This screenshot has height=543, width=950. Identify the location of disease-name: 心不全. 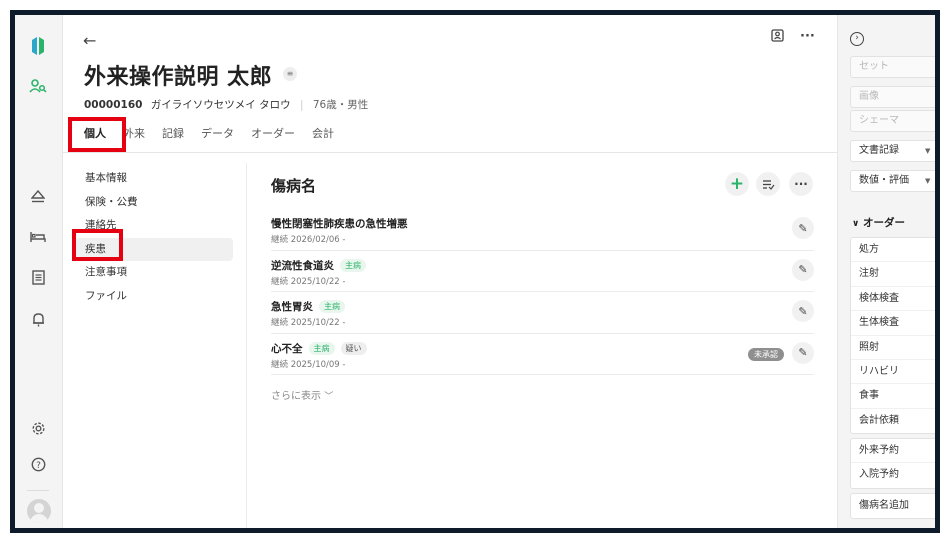
(287, 348).